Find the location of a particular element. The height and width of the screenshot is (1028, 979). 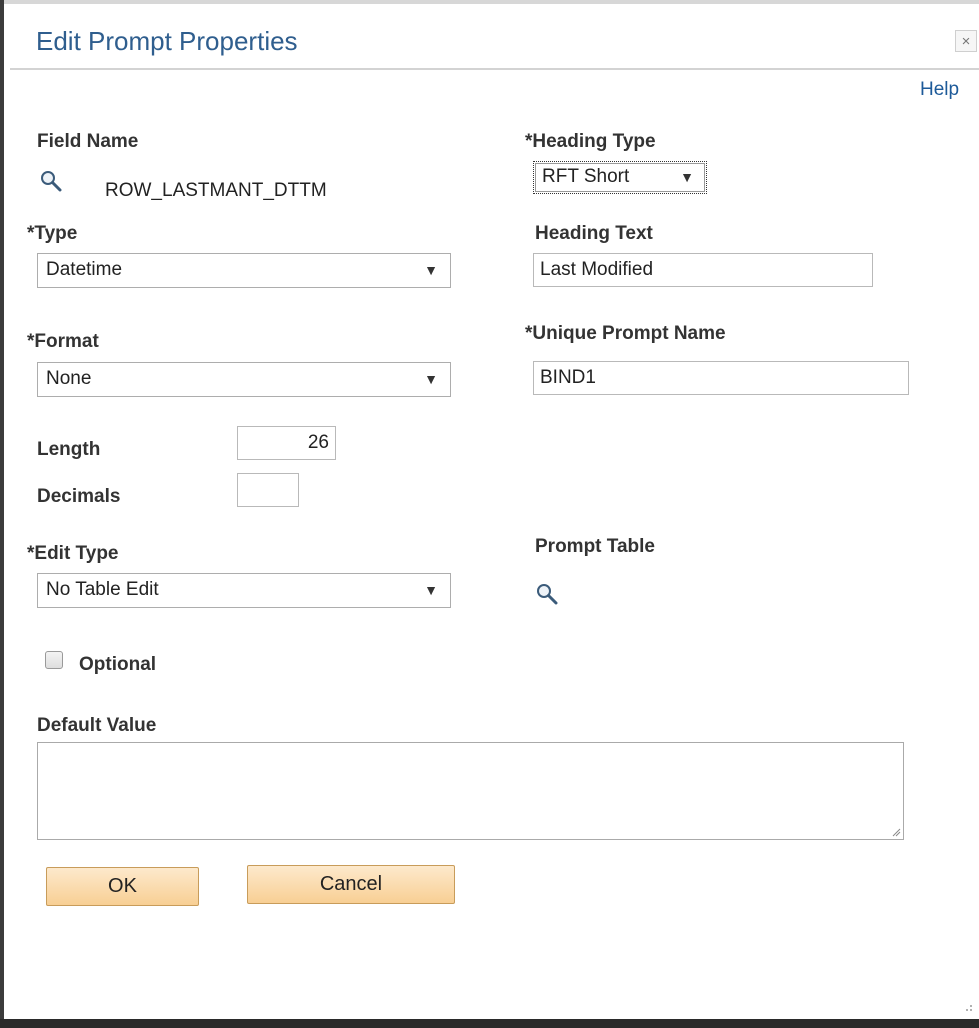

window-top-border is located at coordinates (489, 2).